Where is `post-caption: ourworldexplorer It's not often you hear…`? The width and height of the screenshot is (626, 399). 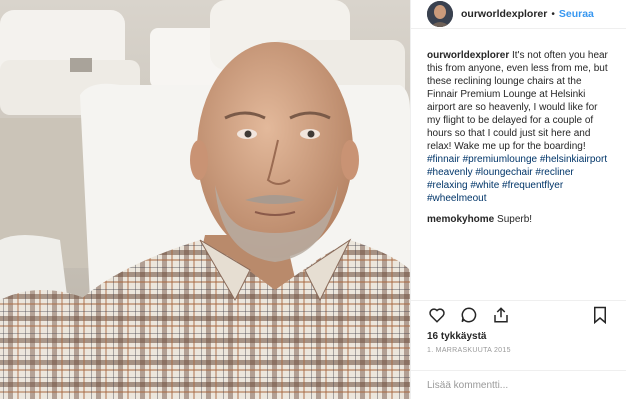
post-caption: ourworldexplorer It's not often you hear… is located at coordinates (518, 127).